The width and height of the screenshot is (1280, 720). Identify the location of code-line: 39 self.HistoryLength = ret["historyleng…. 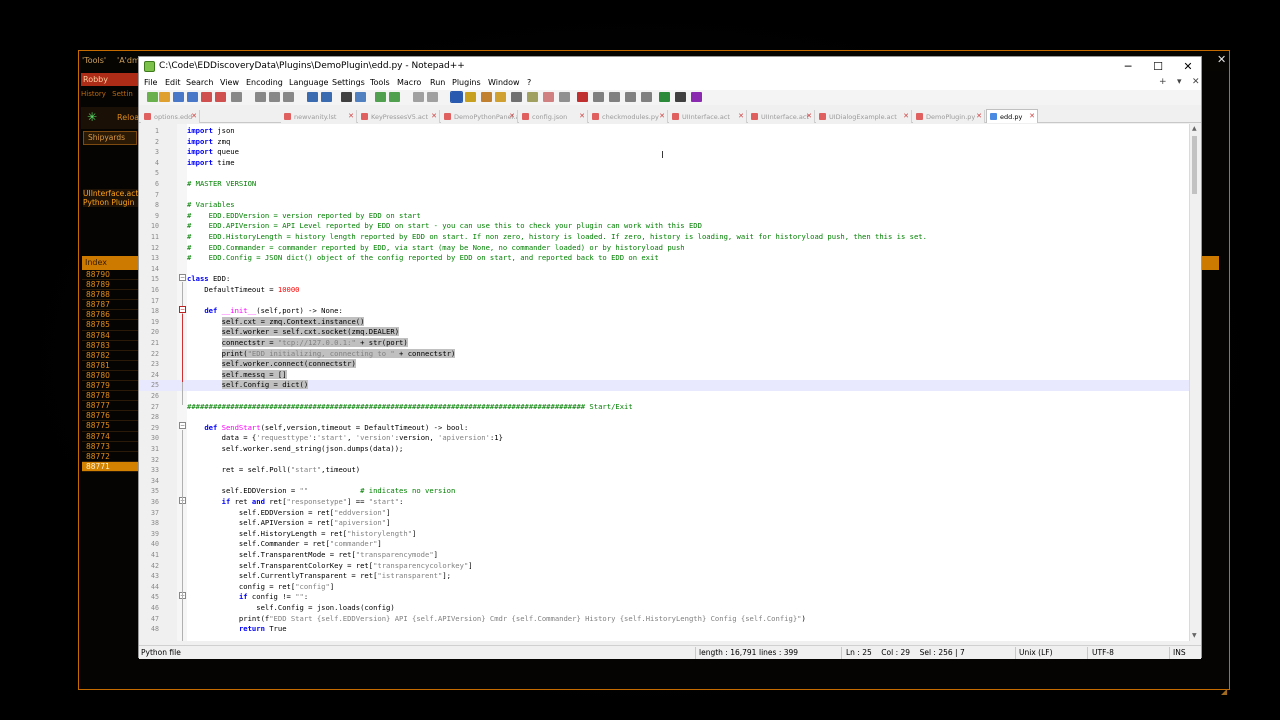
(664, 534).